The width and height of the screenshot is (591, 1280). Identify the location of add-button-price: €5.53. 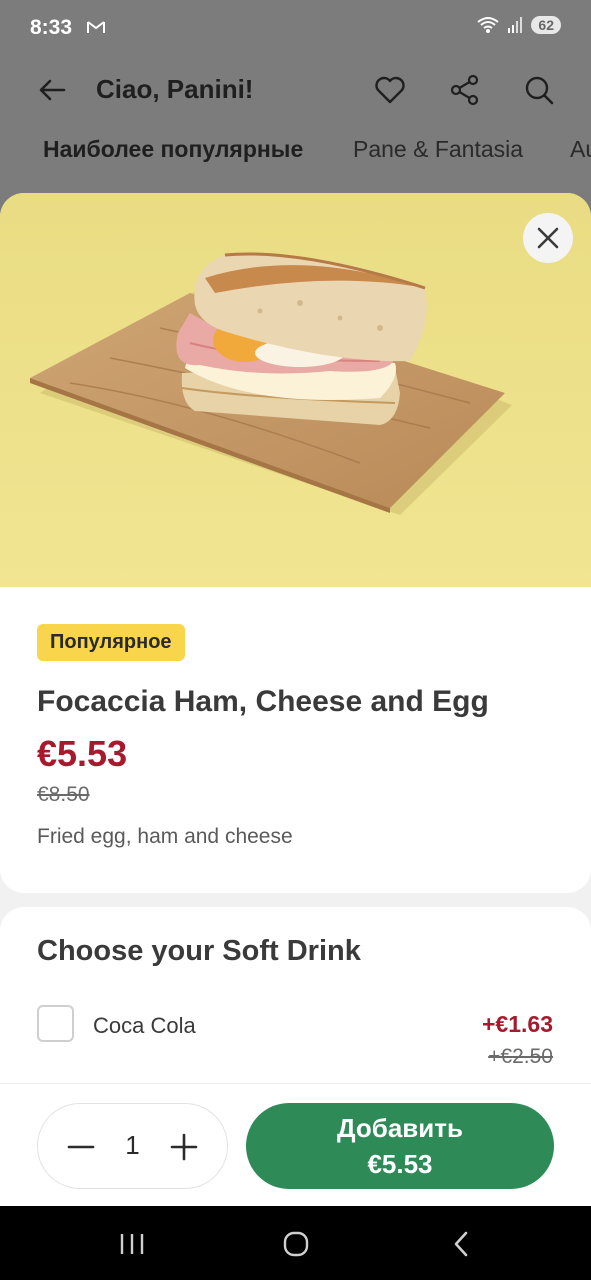
(400, 1164).